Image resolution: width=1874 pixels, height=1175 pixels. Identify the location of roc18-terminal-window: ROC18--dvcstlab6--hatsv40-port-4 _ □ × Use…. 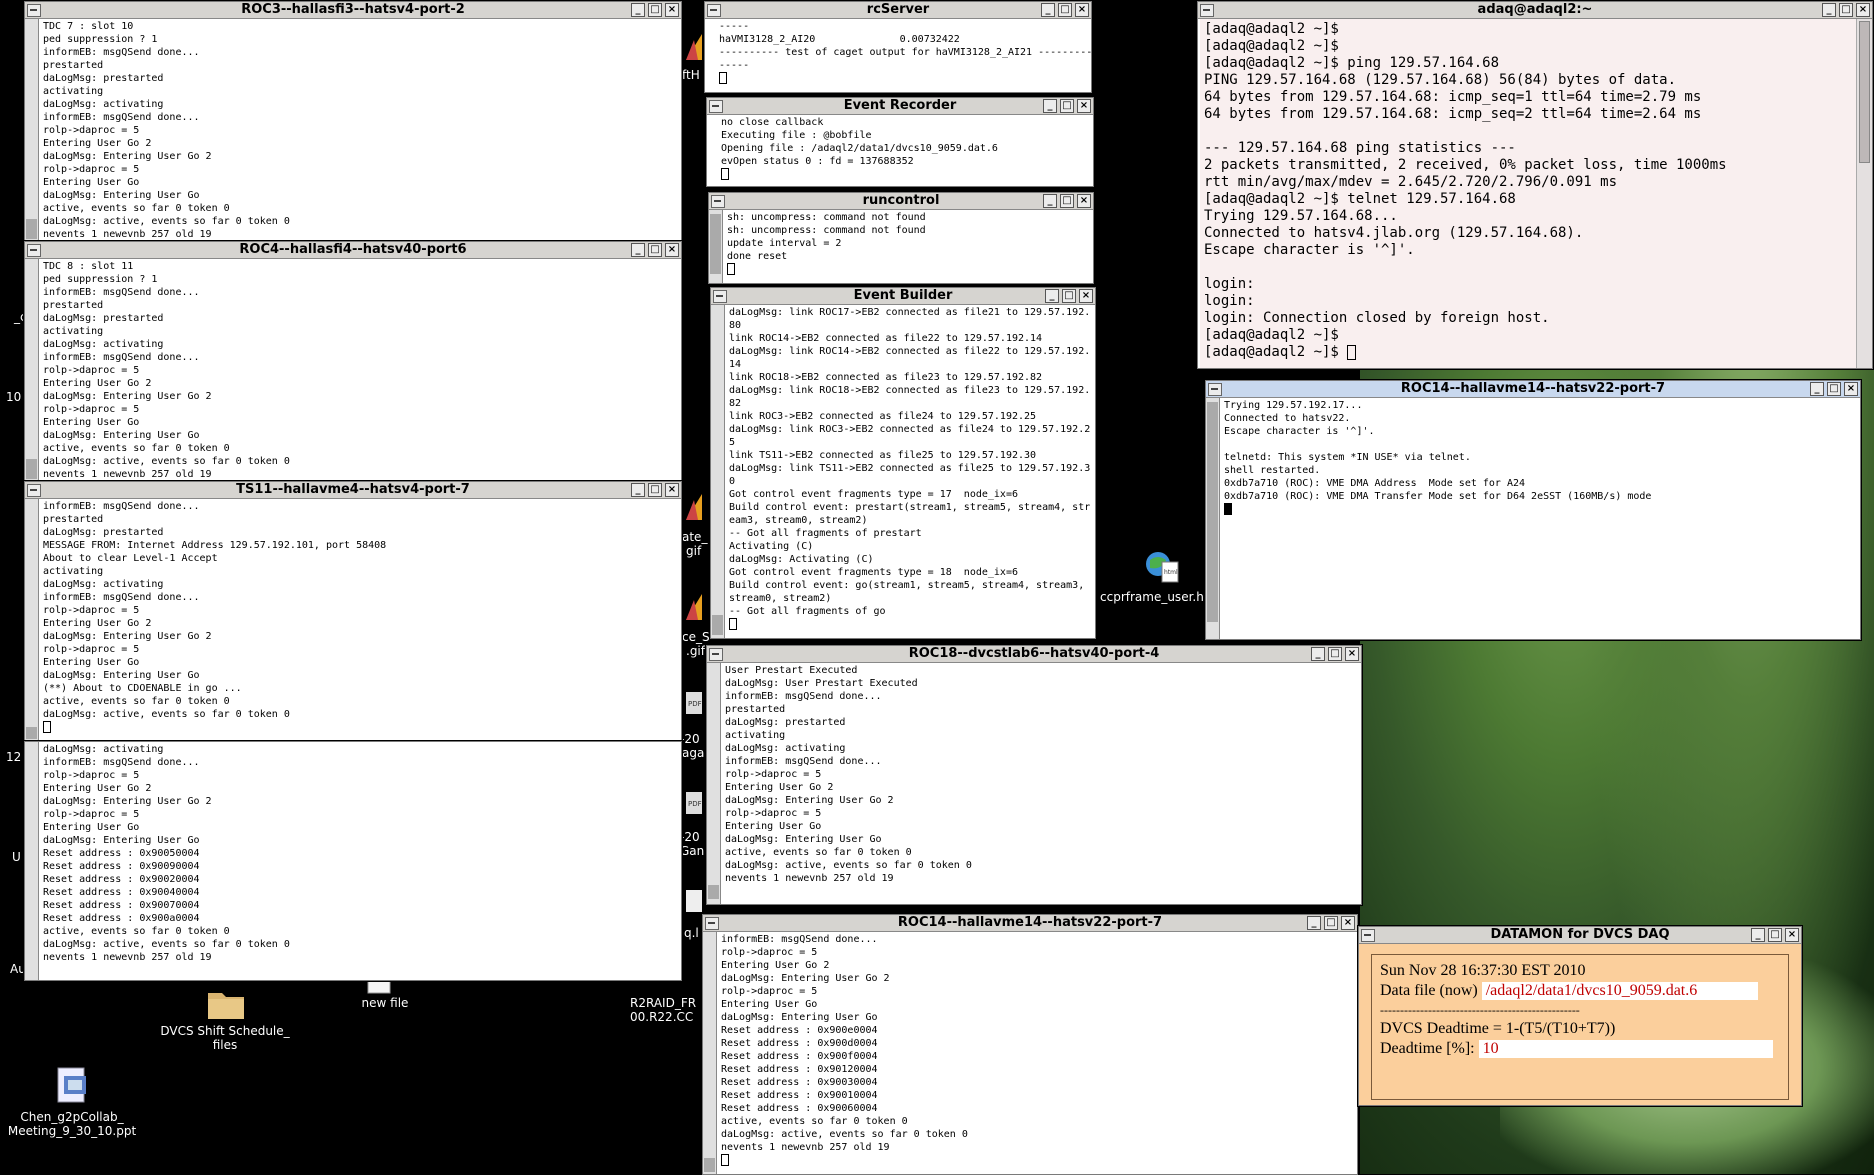
(1034, 775).